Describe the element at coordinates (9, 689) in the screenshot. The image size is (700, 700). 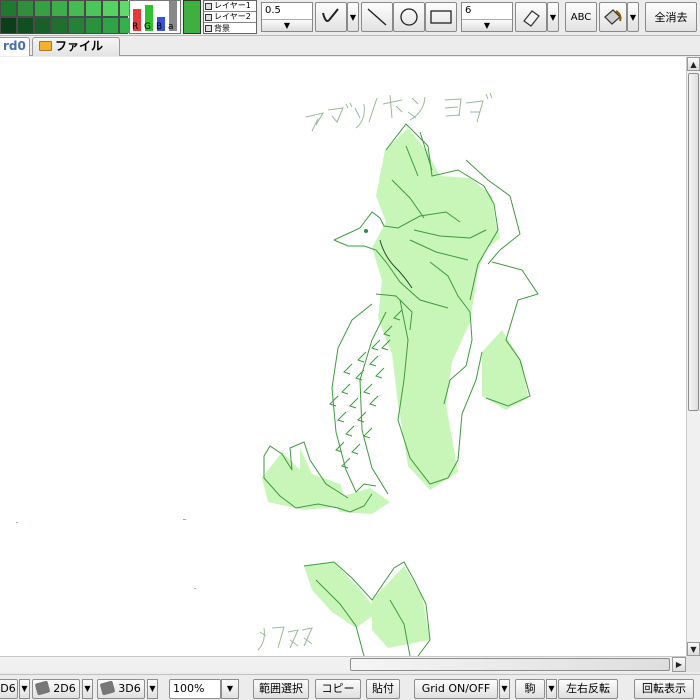
I see `roll-1d6-button: D6` at that location.